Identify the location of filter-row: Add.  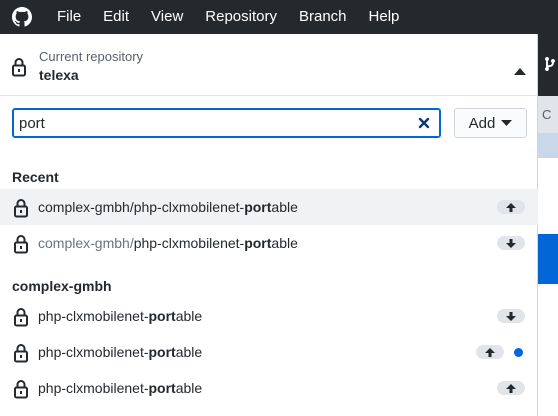
(269, 126).